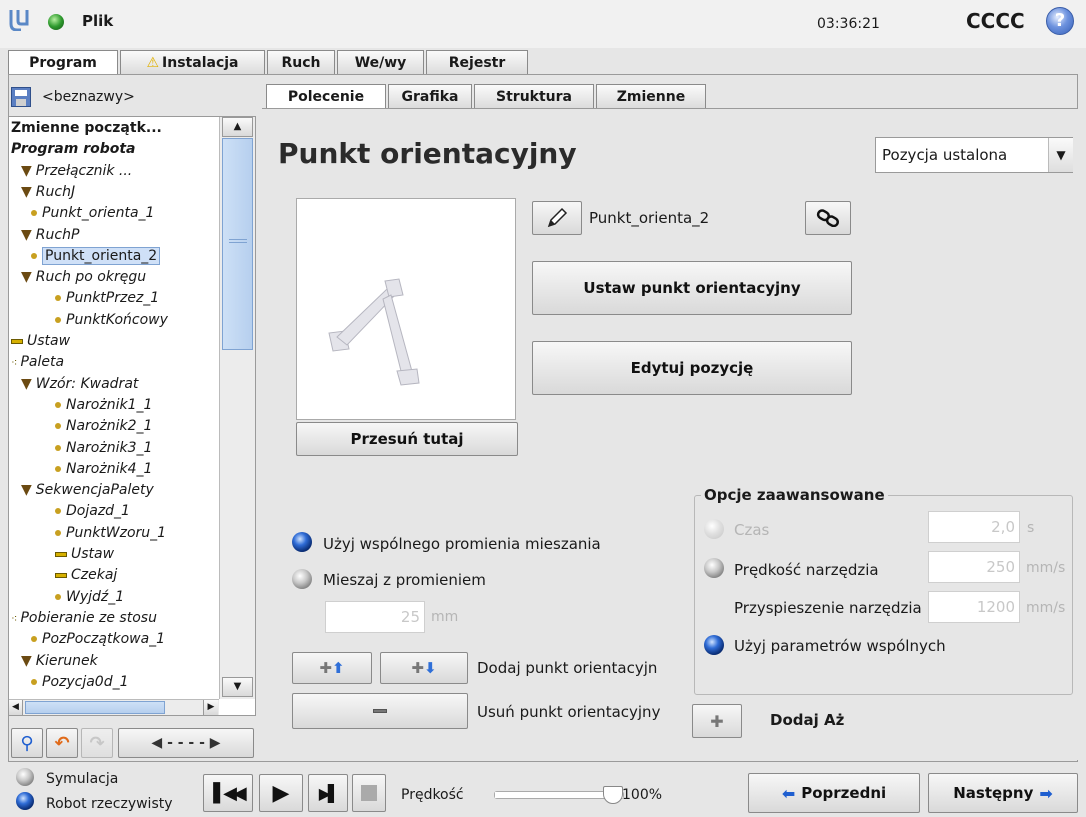 The height and width of the screenshot is (817, 1086). I want to click on tree-item: PunktPrzez_1, so click(107, 298).